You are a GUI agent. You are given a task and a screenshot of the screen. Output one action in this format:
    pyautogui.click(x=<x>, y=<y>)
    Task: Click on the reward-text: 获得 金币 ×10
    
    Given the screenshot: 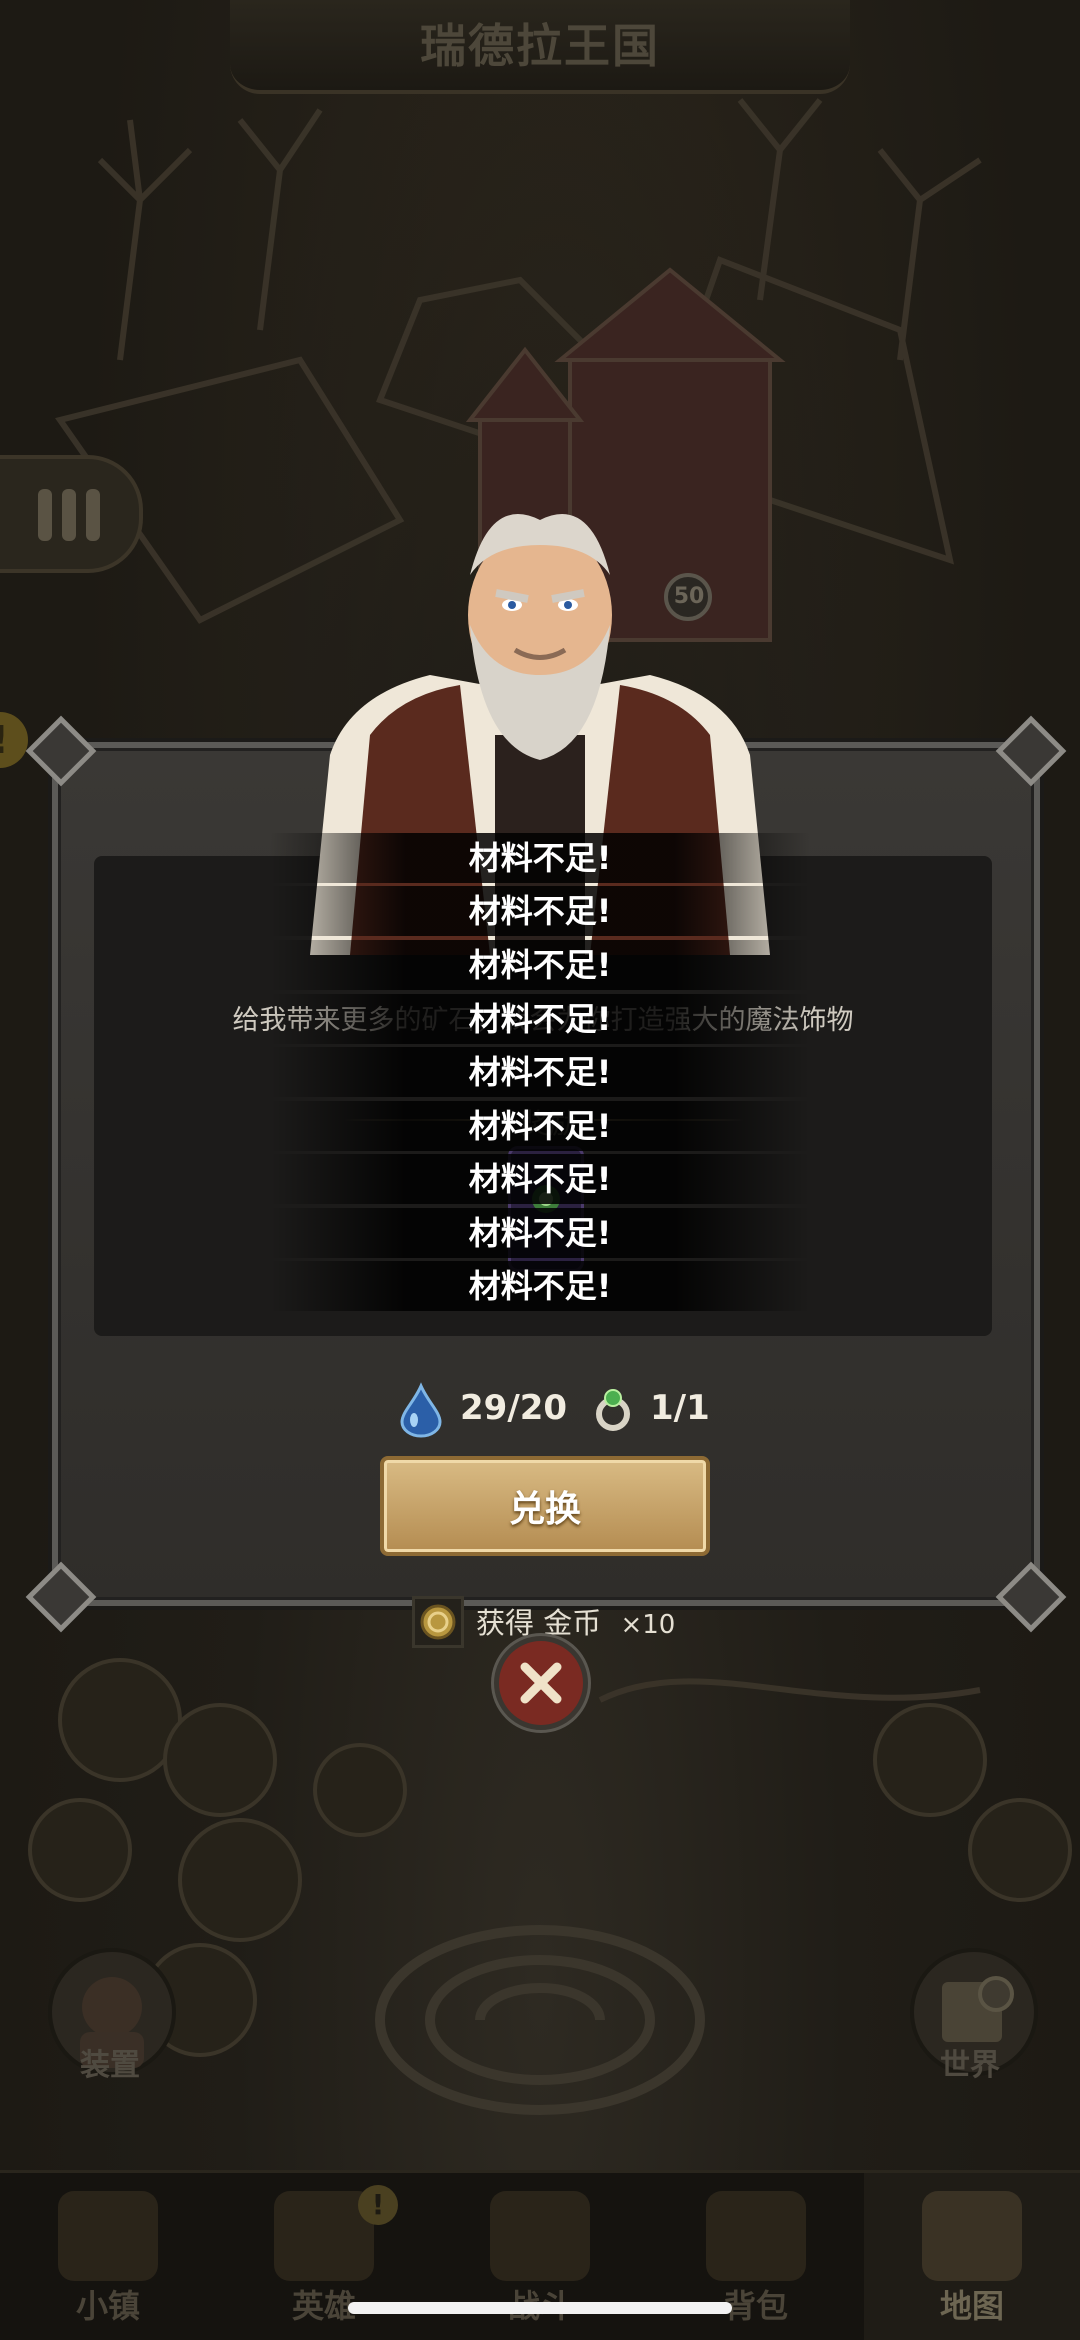 What is the action you would take?
    pyautogui.click(x=575, y=1621)
    